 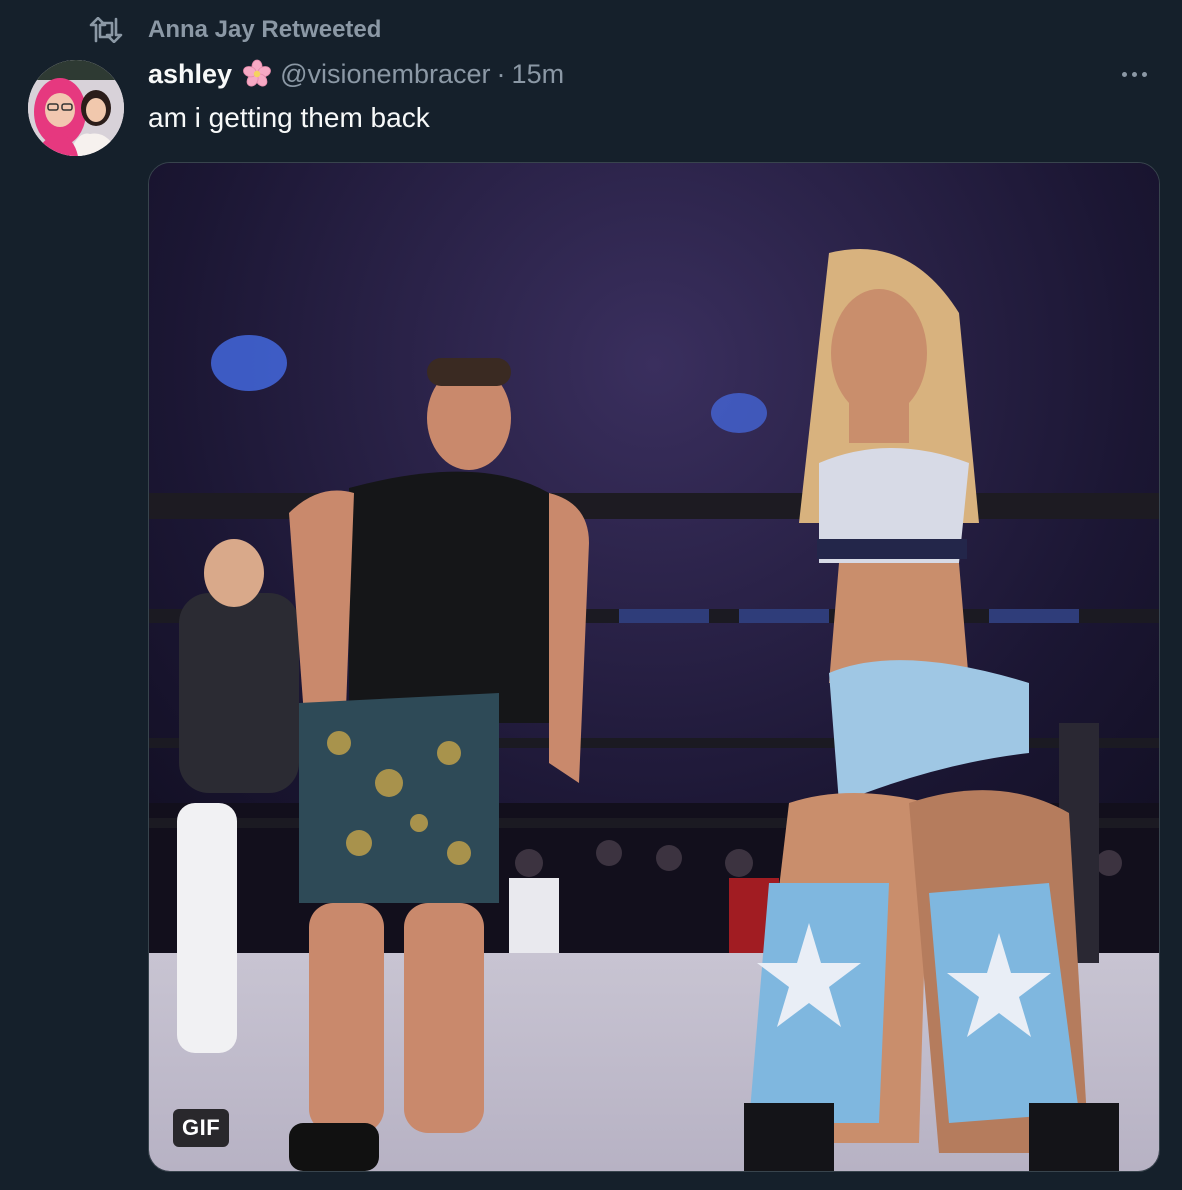 I want to click on cherry-blossom-icon, so click(x=257, y=74).